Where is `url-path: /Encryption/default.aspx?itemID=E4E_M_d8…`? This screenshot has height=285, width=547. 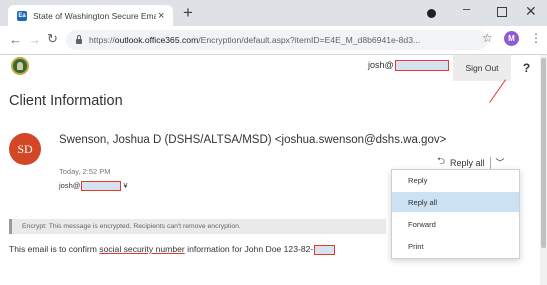 url-path: /Encryption/default.aspx?itemID=E4E_M_d8… is located at coordinates (309, 40).